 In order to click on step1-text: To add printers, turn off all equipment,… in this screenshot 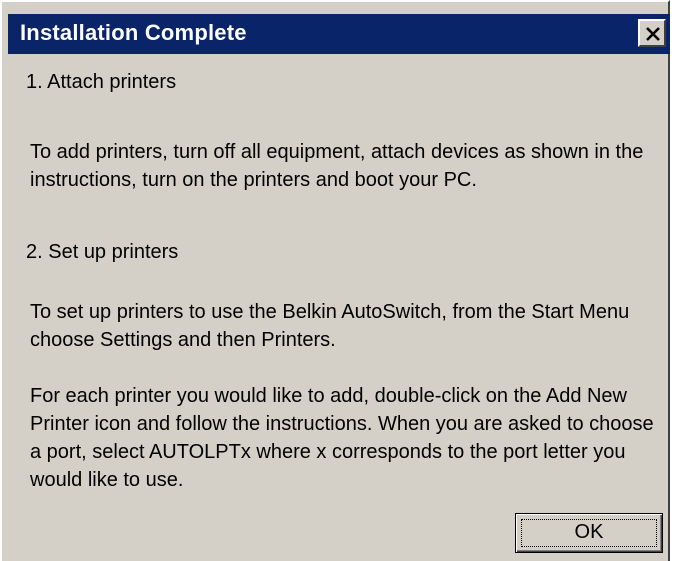, I will do `click(337, 166)`.